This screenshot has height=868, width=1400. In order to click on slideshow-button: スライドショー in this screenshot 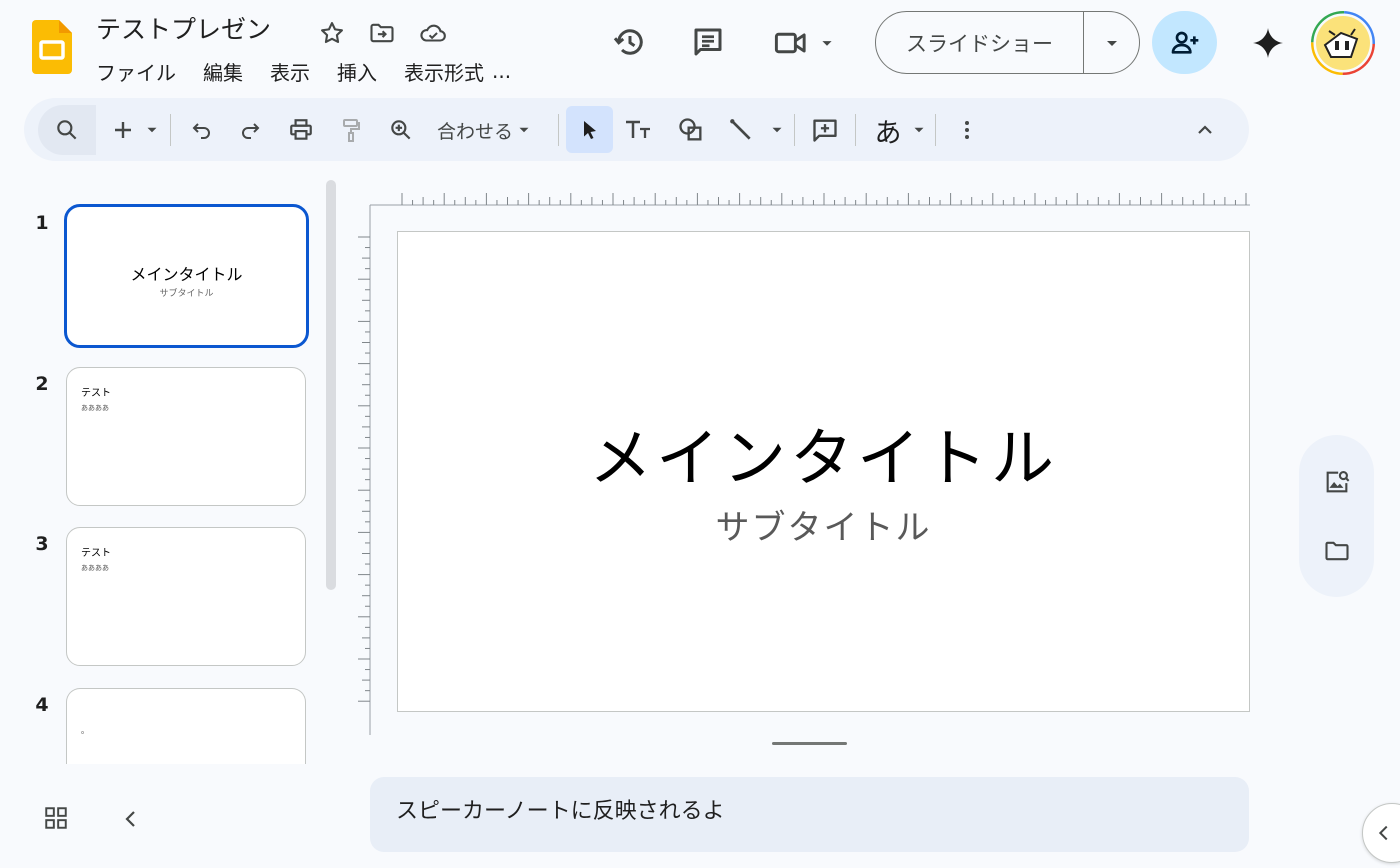, I will do `click(980, 42)`.